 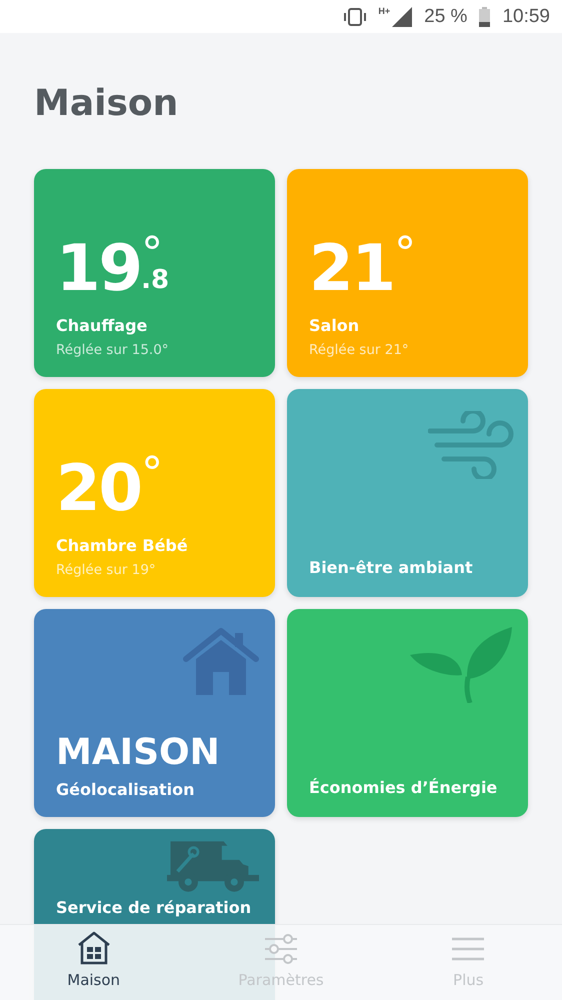 I want to click on tile-title: Économies d’Énergie, so click(x=403, y=788).